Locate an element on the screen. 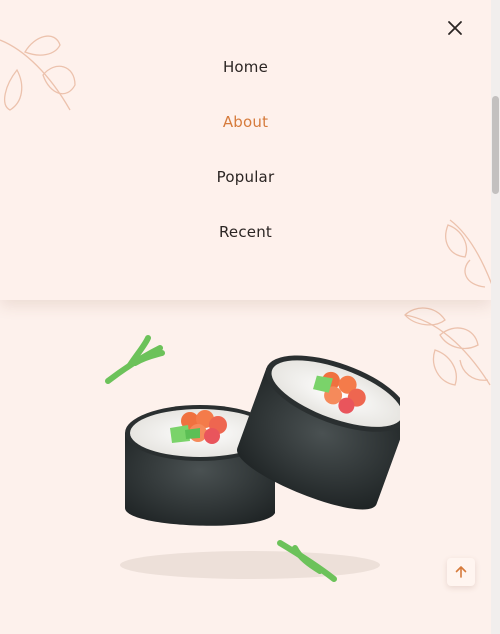 The image size is (500, 634). arrow-up-icon is located at coordinates (461, 572).